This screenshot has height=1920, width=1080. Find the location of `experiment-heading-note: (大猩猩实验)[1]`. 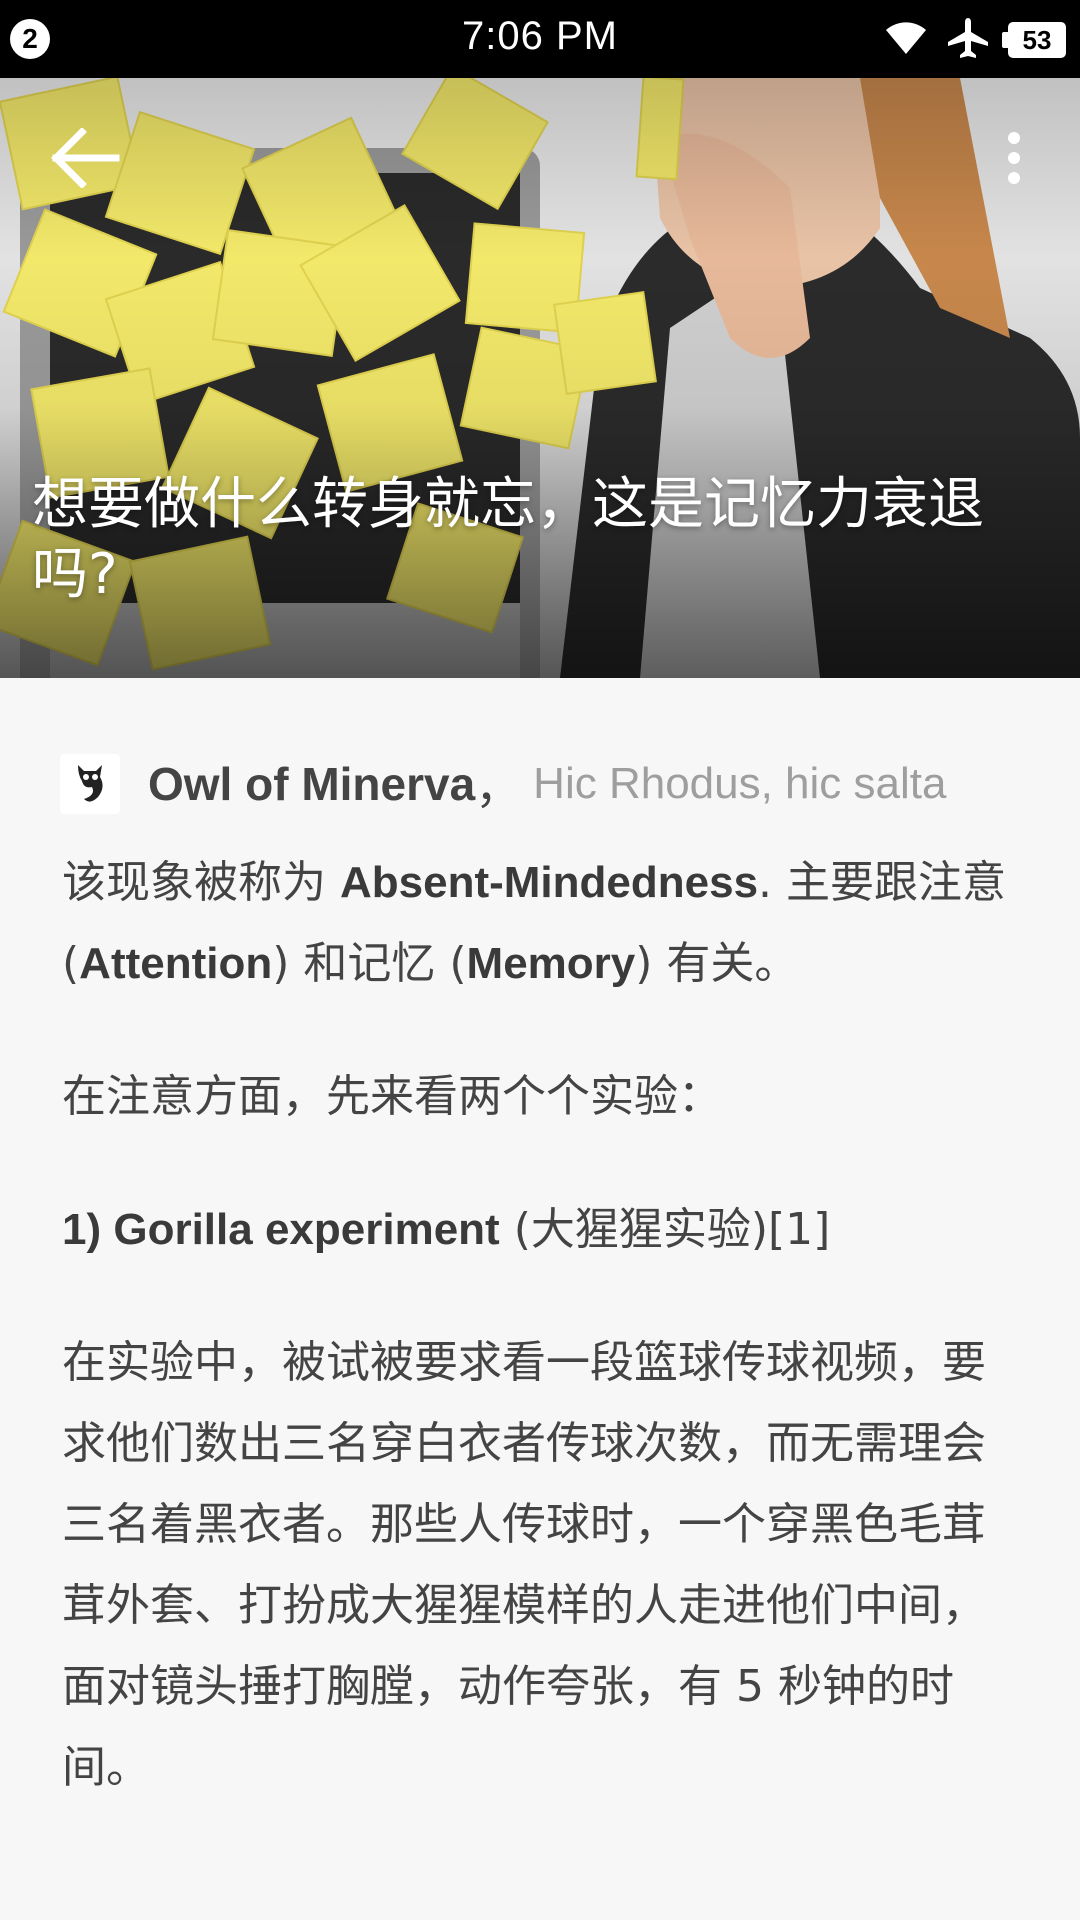

experiment-heading-note: (大猩猩实验)[1] is located at coordinates (665, 1229).